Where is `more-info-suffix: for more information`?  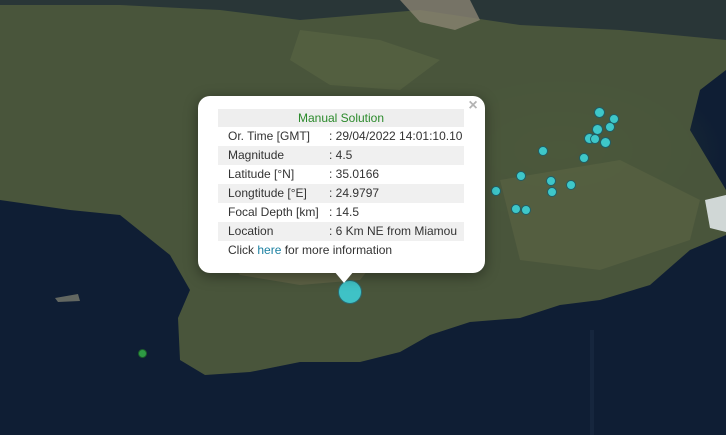
more-info-suffix: for more information is located at coordinates (337, 250).